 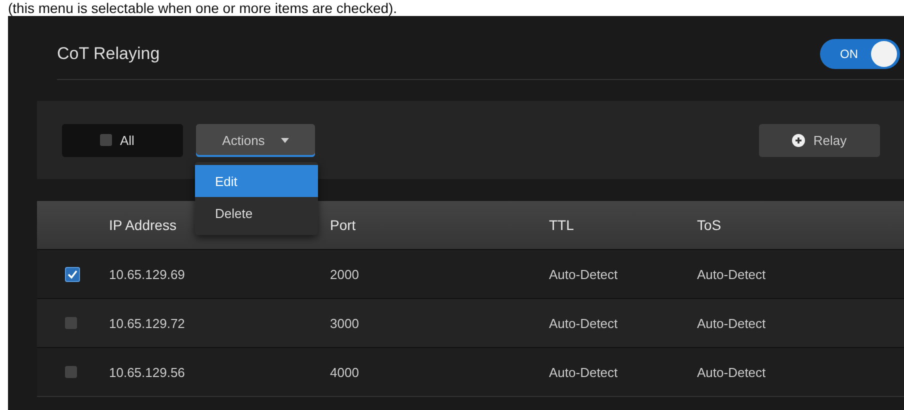 I want to click on table-cell-text: 2000, so click(x=345, y=274).